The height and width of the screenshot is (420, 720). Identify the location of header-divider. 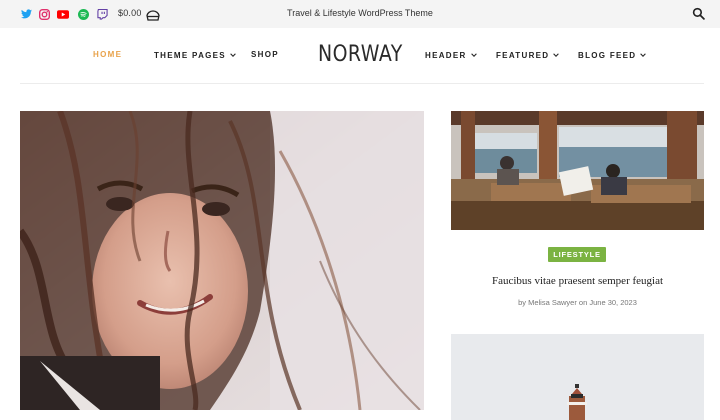
(362, 83).